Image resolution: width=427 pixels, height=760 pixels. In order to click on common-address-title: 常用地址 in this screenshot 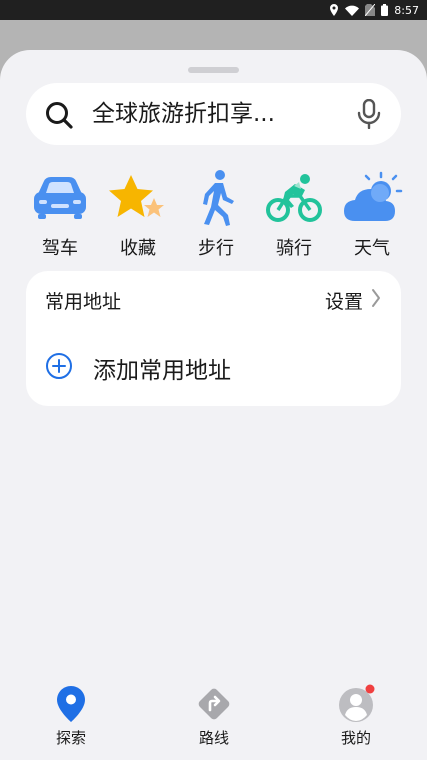, I will do `click(83, 302)`.